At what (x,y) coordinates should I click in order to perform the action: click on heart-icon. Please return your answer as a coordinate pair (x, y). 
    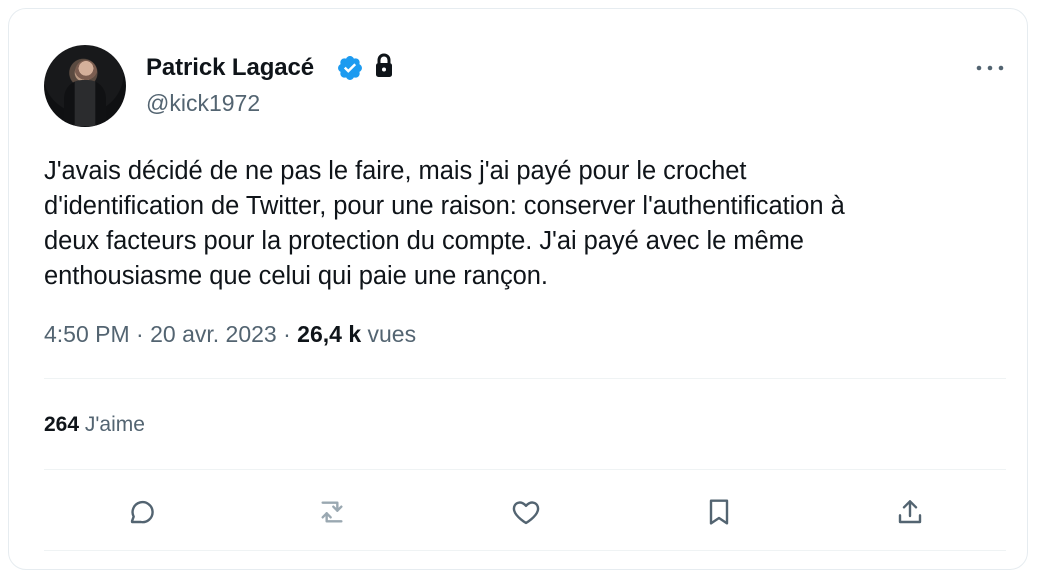
    Looking at the image, I should click on (526, 513).